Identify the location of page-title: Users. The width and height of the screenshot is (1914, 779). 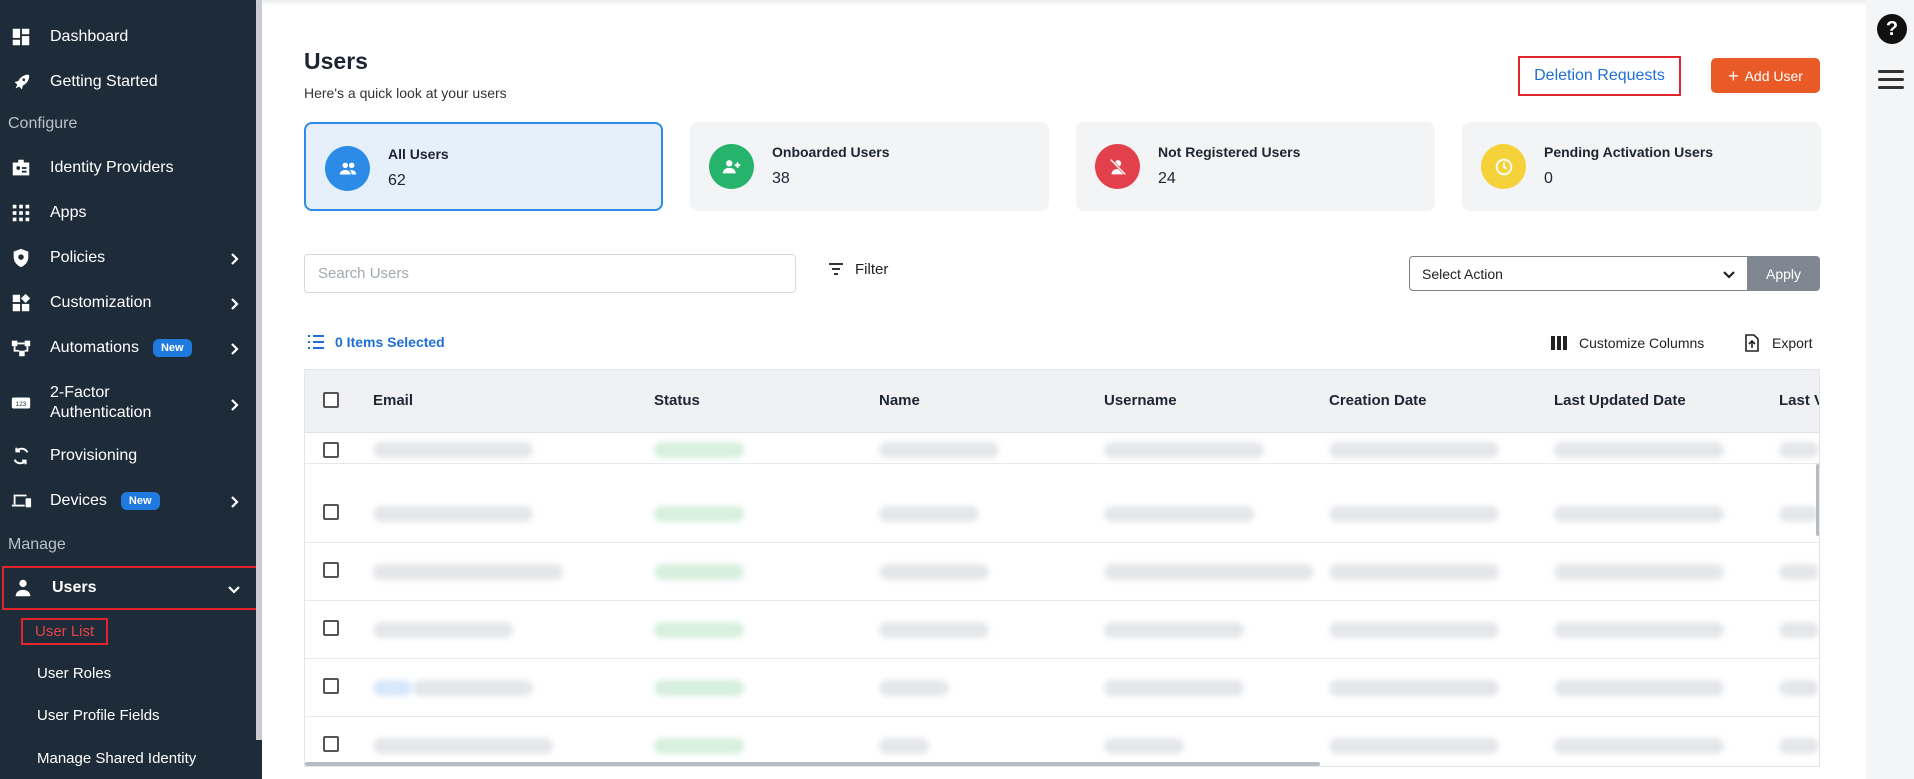
(336, 61).